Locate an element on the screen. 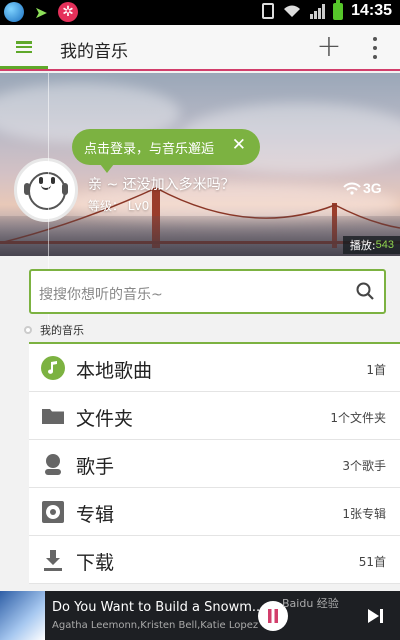 The width and height of the screenshot is (400, 640). search-input: 搜搜你想听的音乐~ is located at coordinates (101, 294).